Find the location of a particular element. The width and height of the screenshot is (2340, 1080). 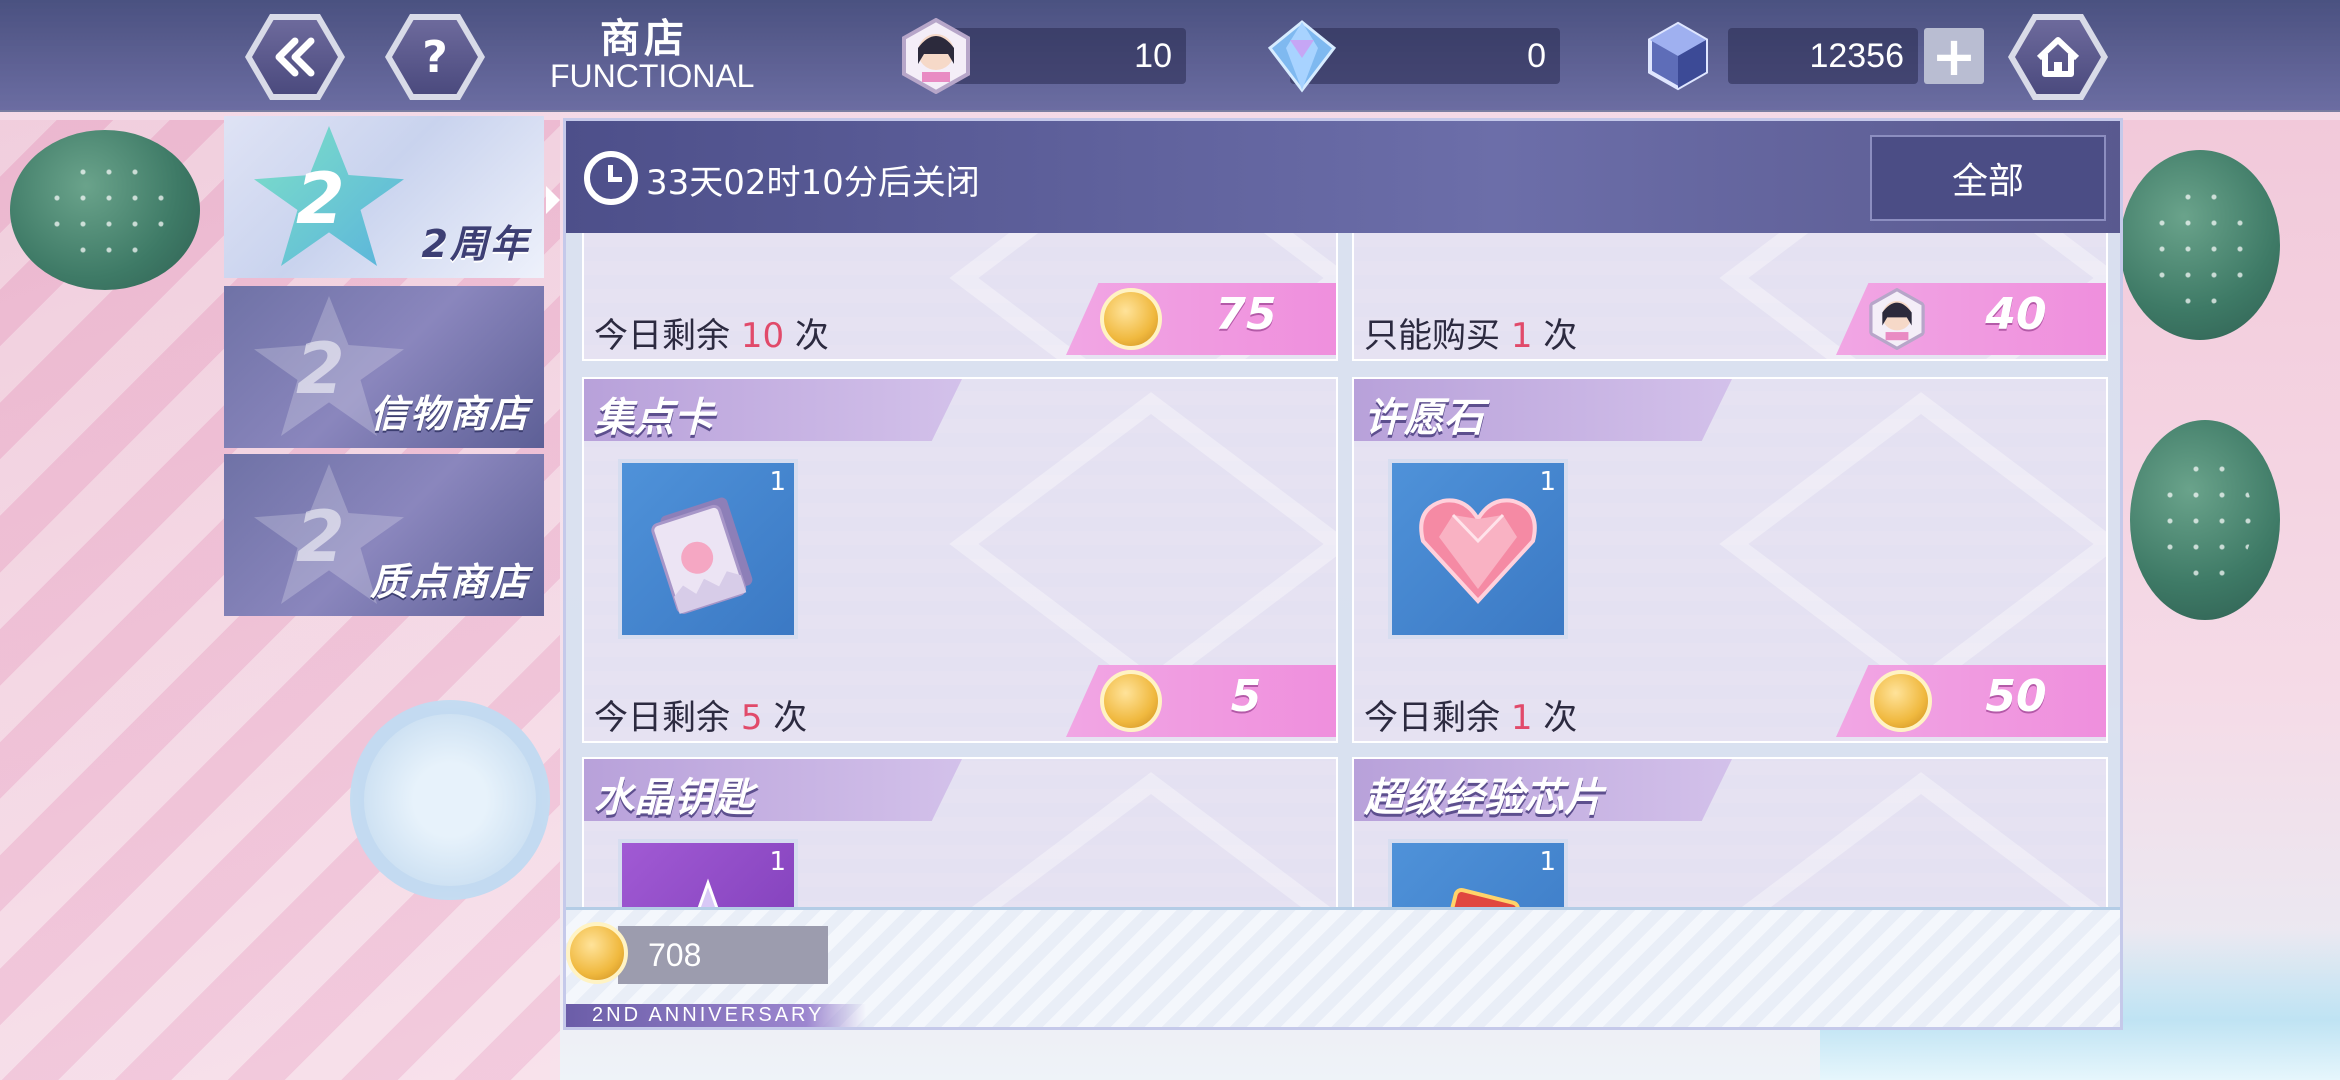

shop-item-card: 许愿石 1 今日剩余 1 次 50 is located at coordinates (1730, 560).